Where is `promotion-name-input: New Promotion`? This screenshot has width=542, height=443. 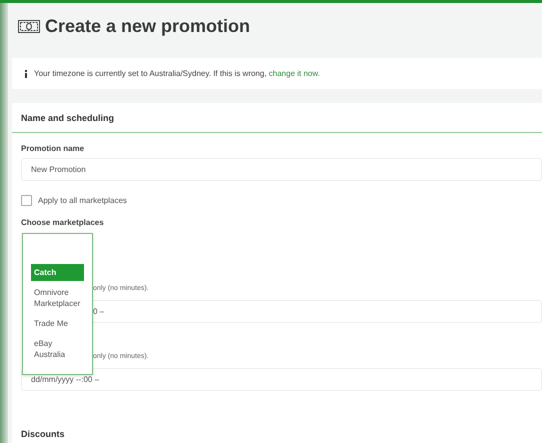 promotion-name-input: New Promotion is located at coordinates (281, 169).